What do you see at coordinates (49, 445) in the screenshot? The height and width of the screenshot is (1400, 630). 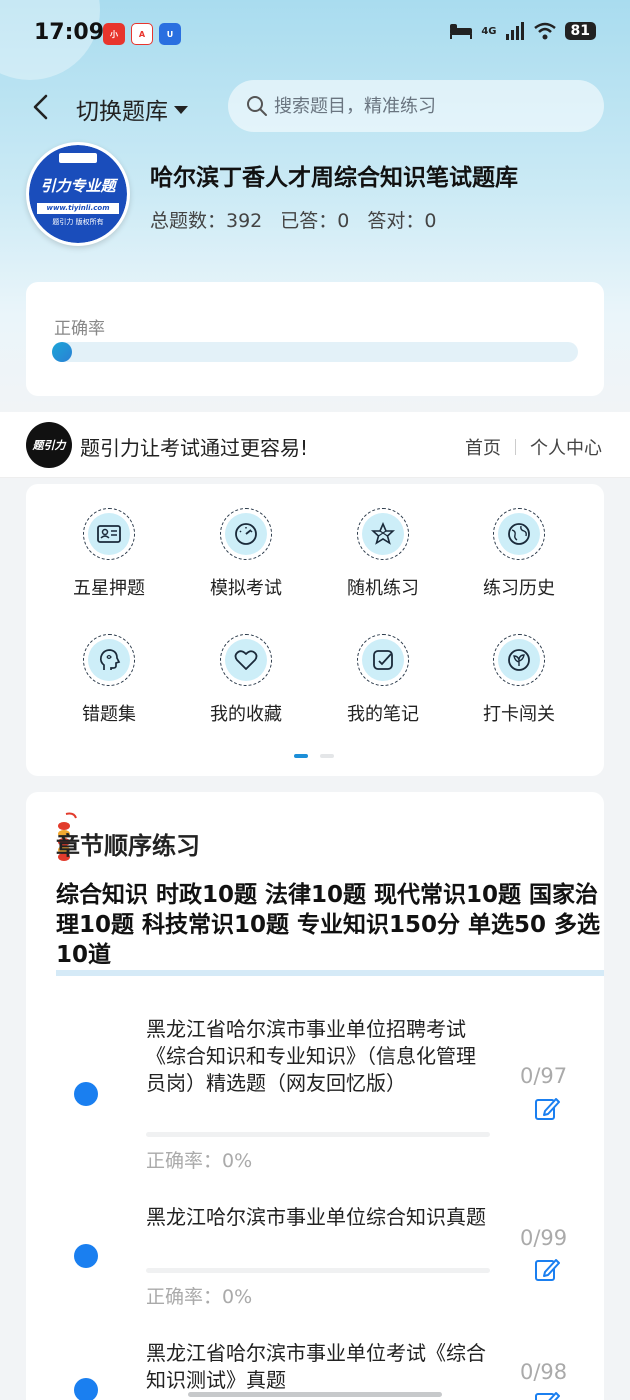 I see `banner-logo: 题引力` at bounding box center [49, 445].